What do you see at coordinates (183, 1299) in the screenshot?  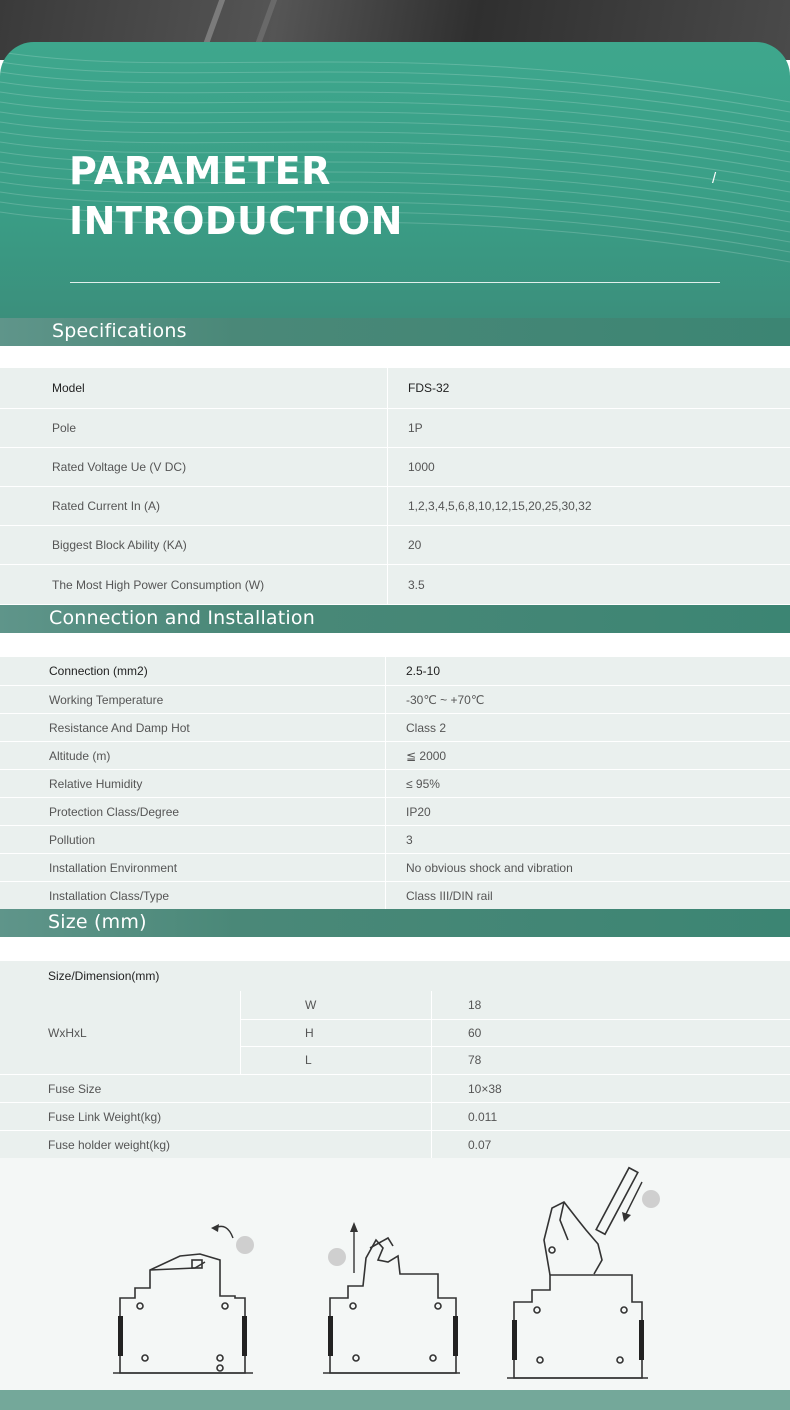 I see `fuse-holder-closed-diagram` at bounding box center [183, 1299].